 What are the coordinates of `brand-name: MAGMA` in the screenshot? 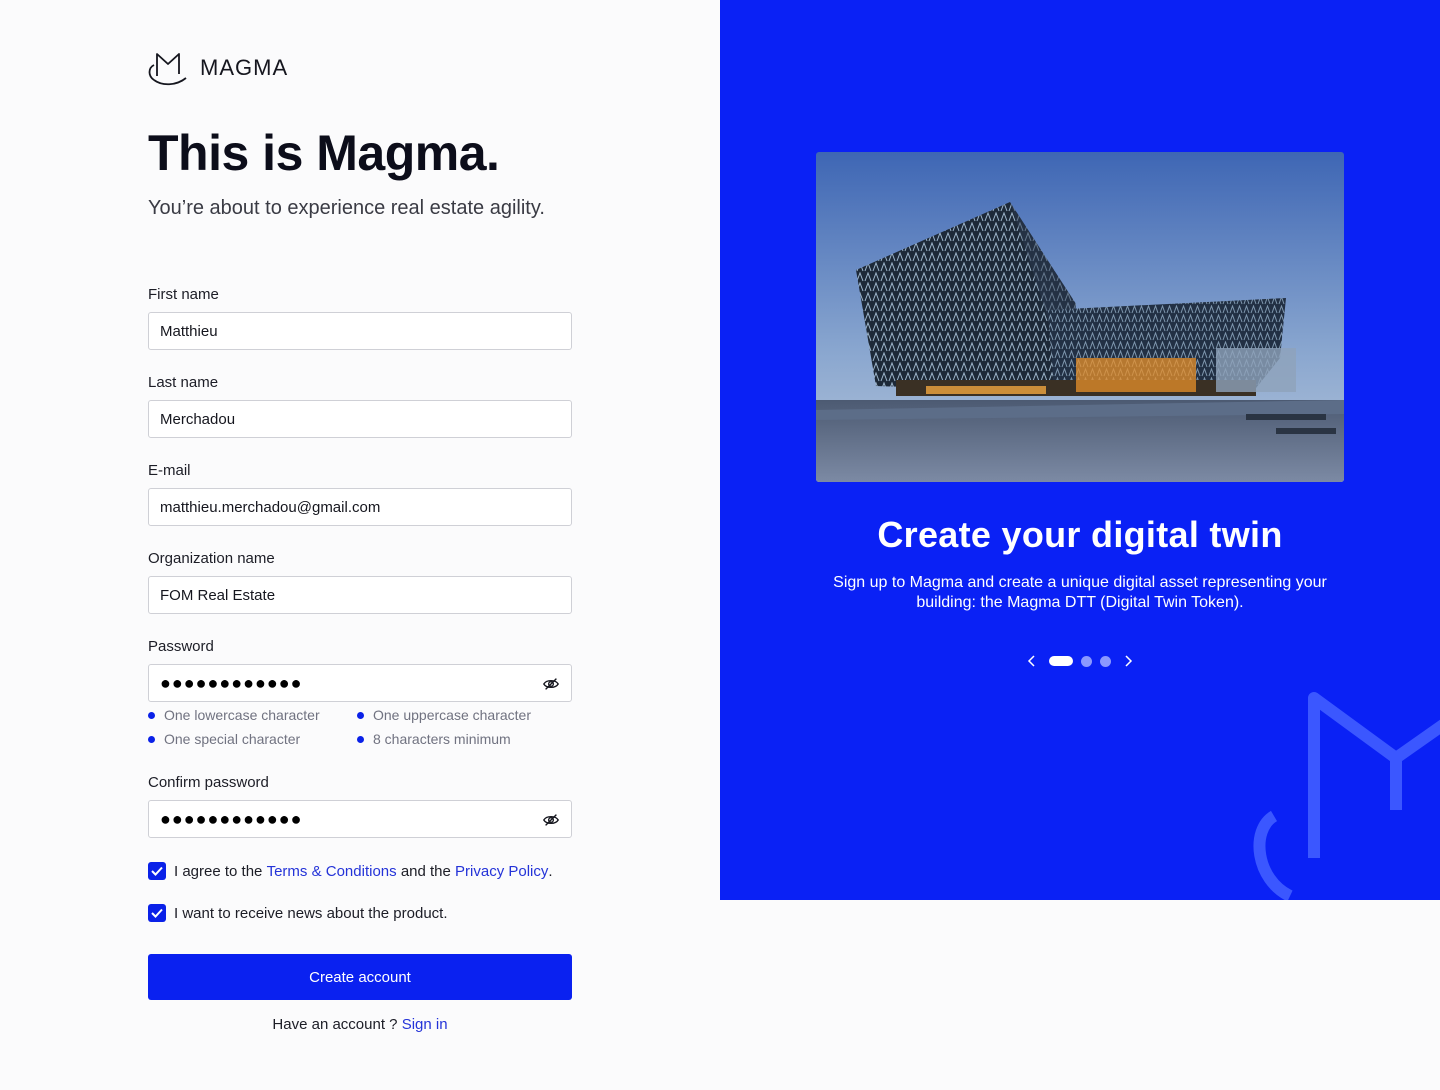 It's located at (244, 67).